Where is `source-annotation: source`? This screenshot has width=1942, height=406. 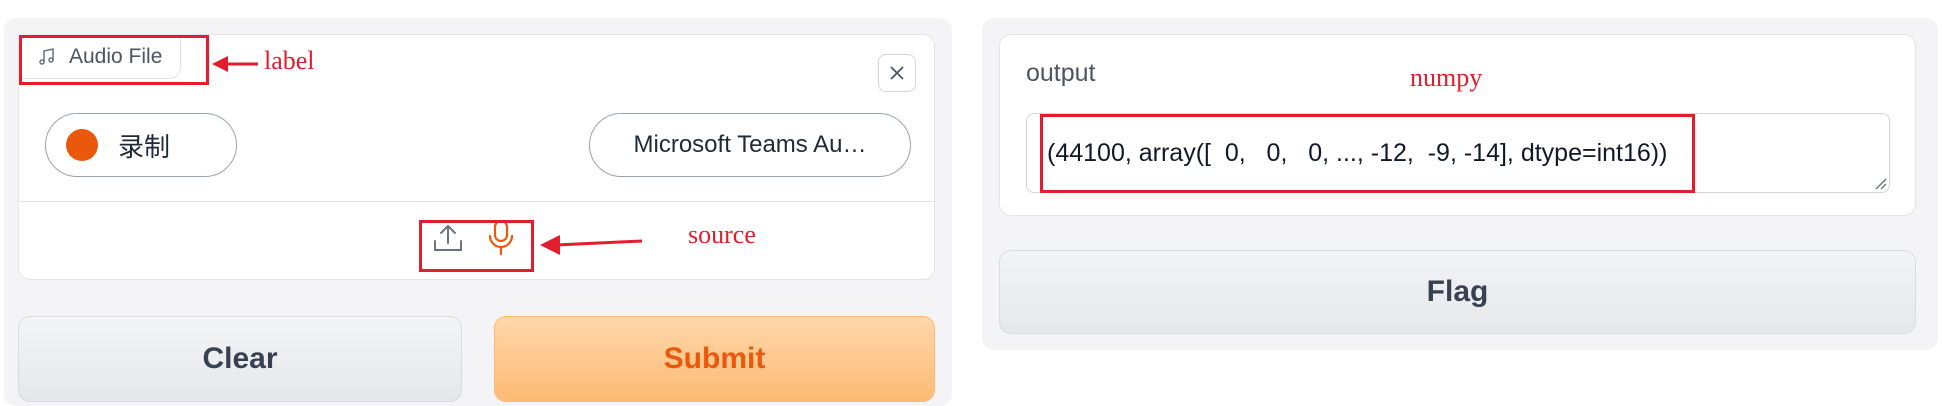 source-annotation: source is located at coordinates (722, 234).